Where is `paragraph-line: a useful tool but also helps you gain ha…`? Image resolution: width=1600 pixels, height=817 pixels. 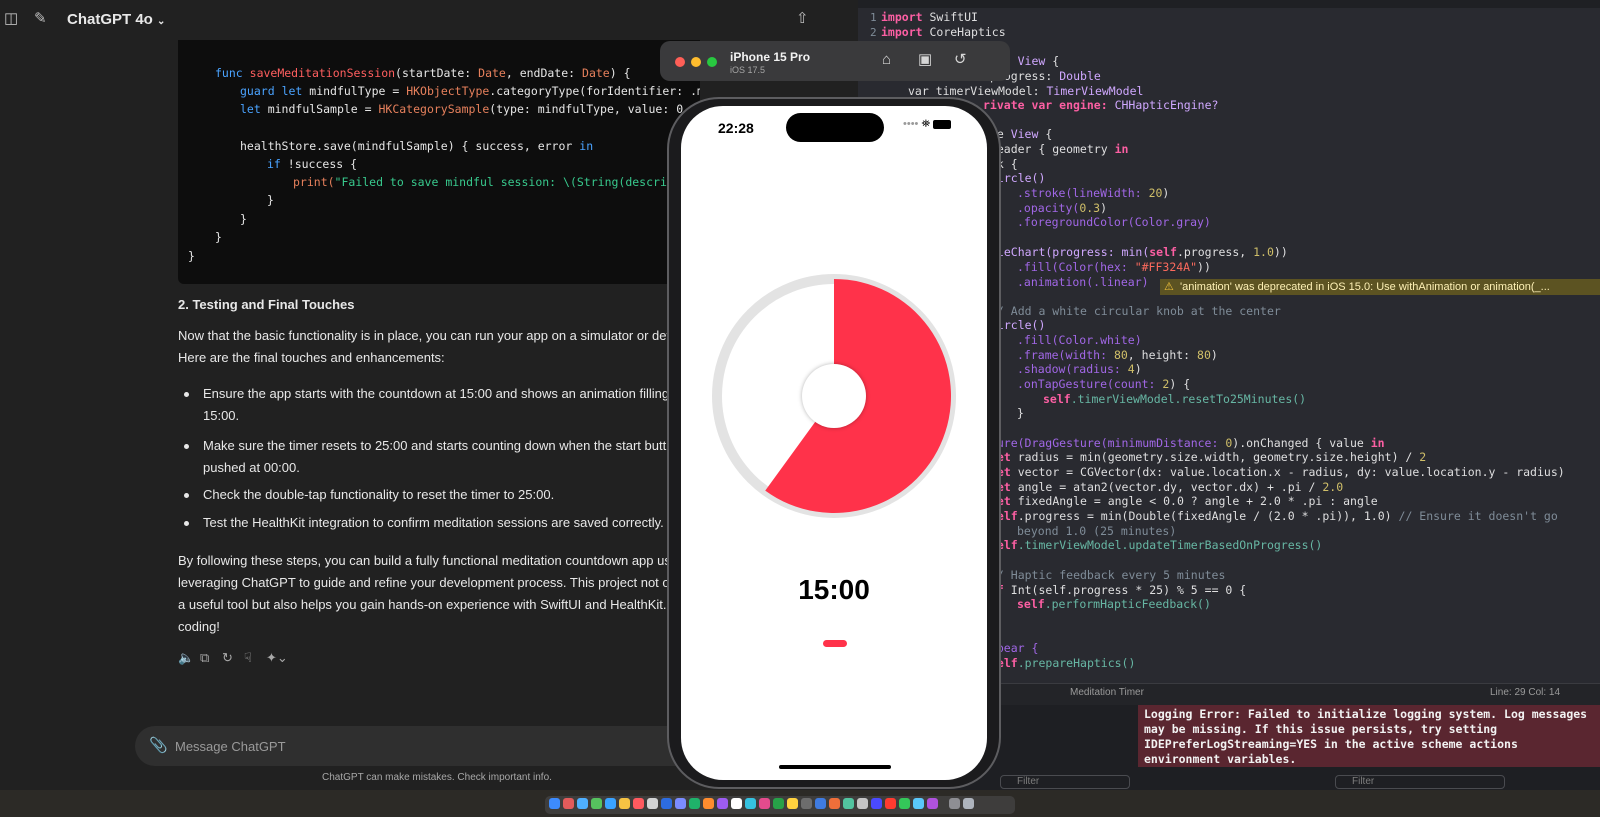
paragraph-line: a useful tool but also helps you gain ha… is located at coordinates (422, 604).